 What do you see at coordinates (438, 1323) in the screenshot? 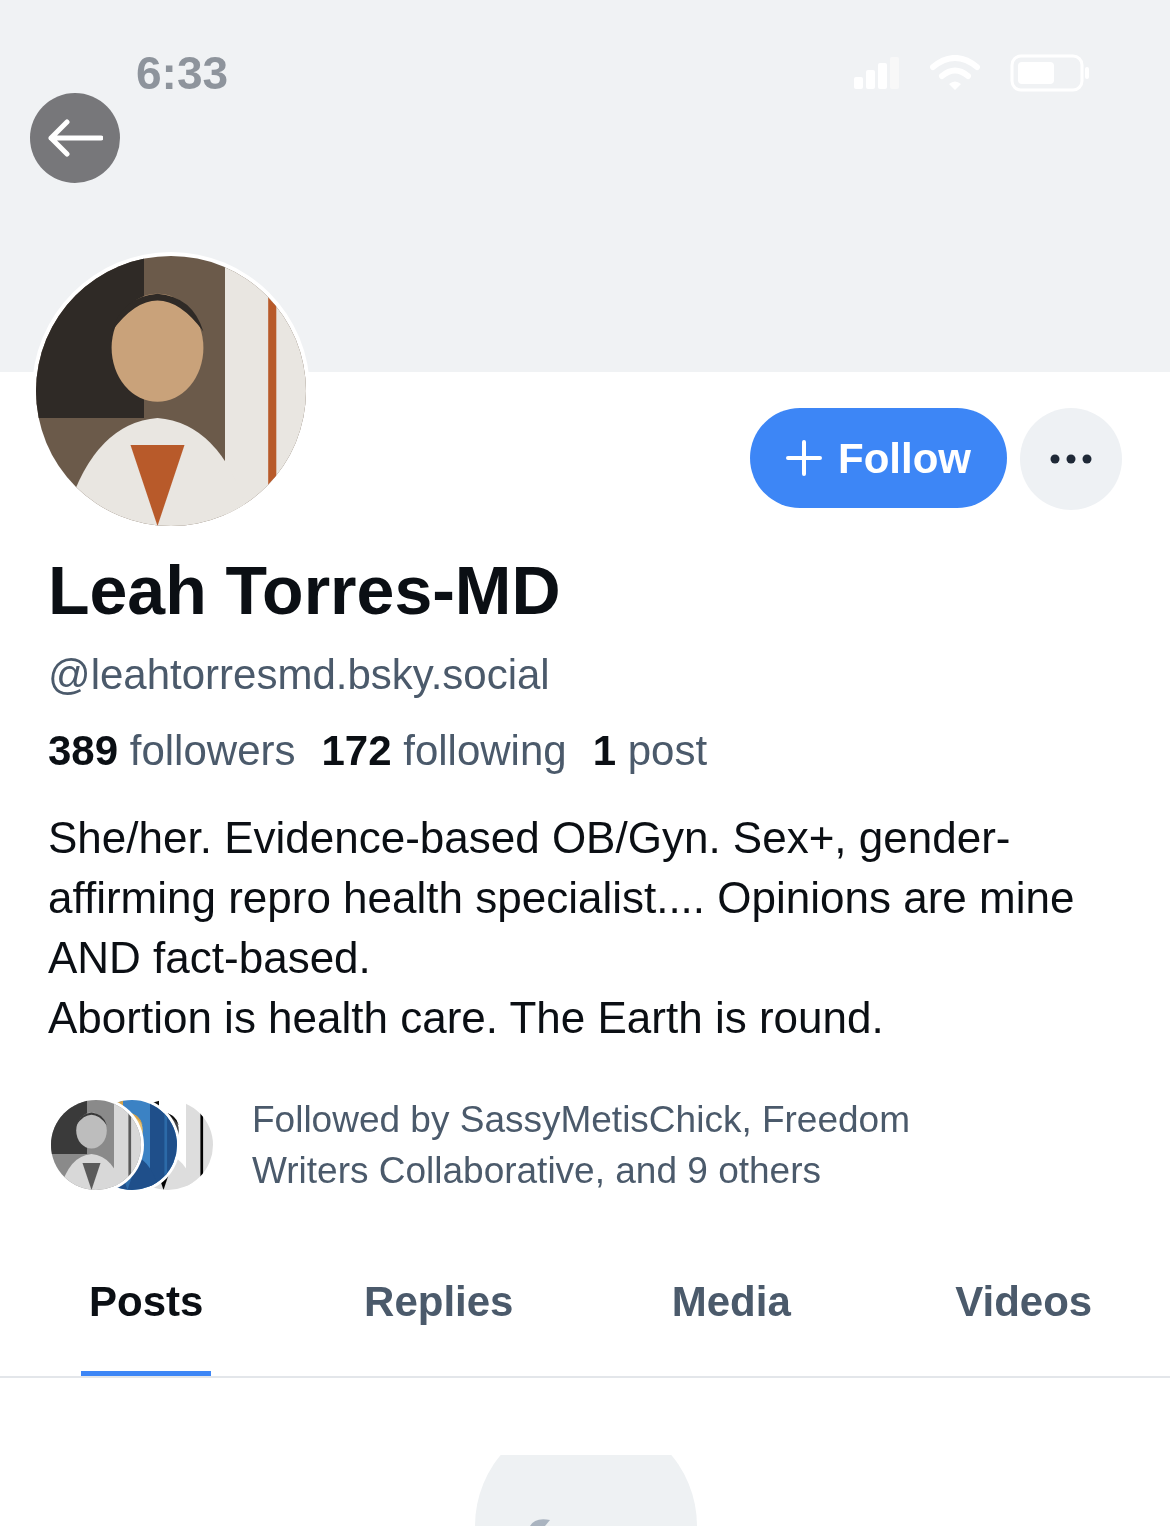
I see `profile-tab: Replies` at bounding box center [438, 1323].